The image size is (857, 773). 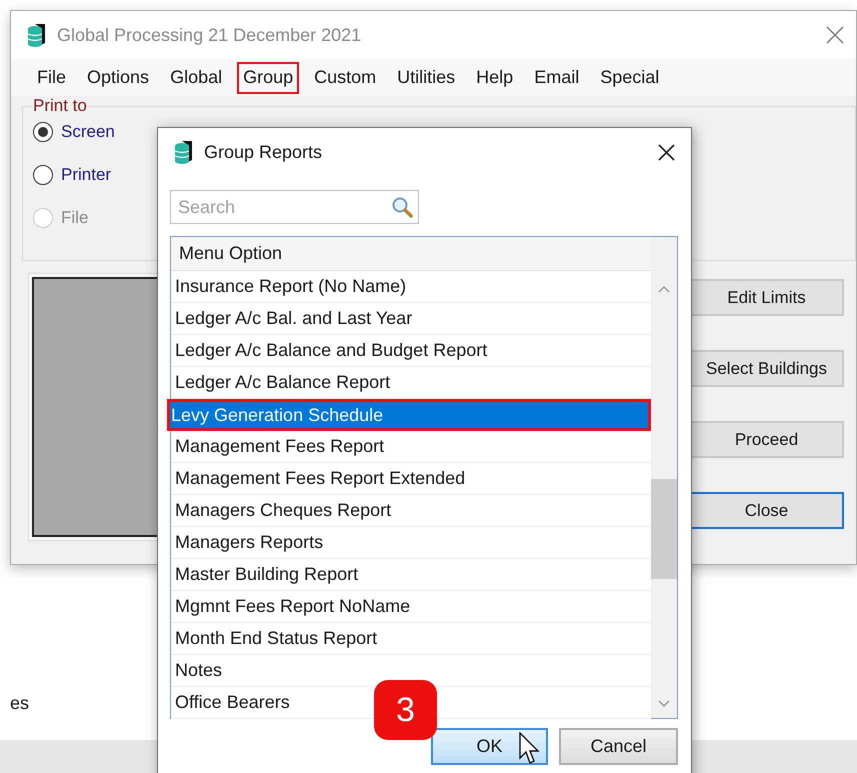 I want to click on menu-item: Utilities, so click(x=426, y=78).